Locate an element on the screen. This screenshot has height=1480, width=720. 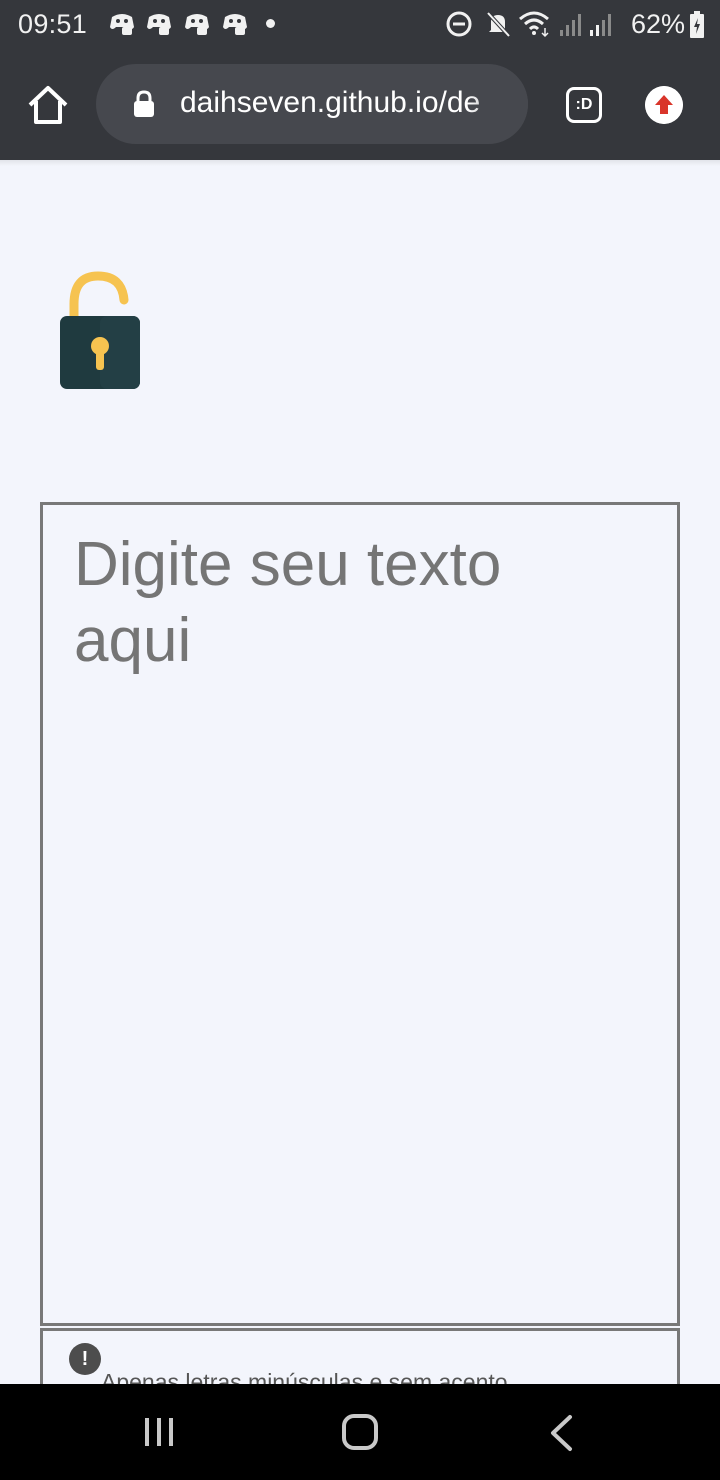
do-not-disturb-icon is located at coordinates (459, 24).